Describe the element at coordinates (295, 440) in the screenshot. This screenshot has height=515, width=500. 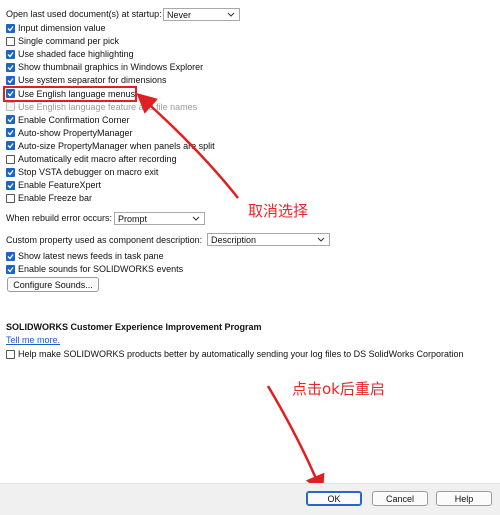
I see `arrow-to-ok` at that location.